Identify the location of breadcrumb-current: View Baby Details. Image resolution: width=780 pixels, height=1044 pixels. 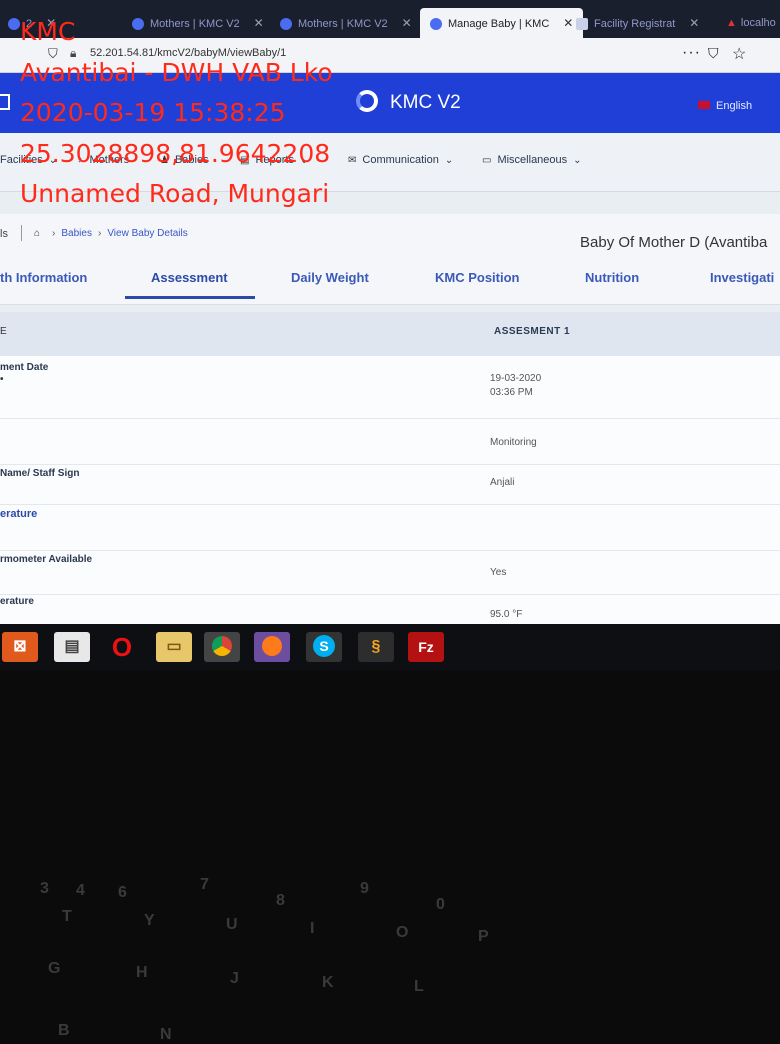
(147, 233).